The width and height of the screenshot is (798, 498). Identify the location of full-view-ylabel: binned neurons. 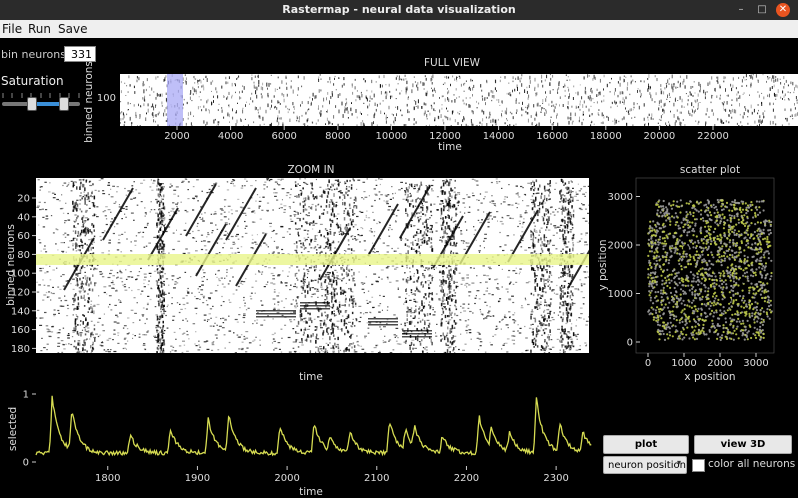
(89, 102).